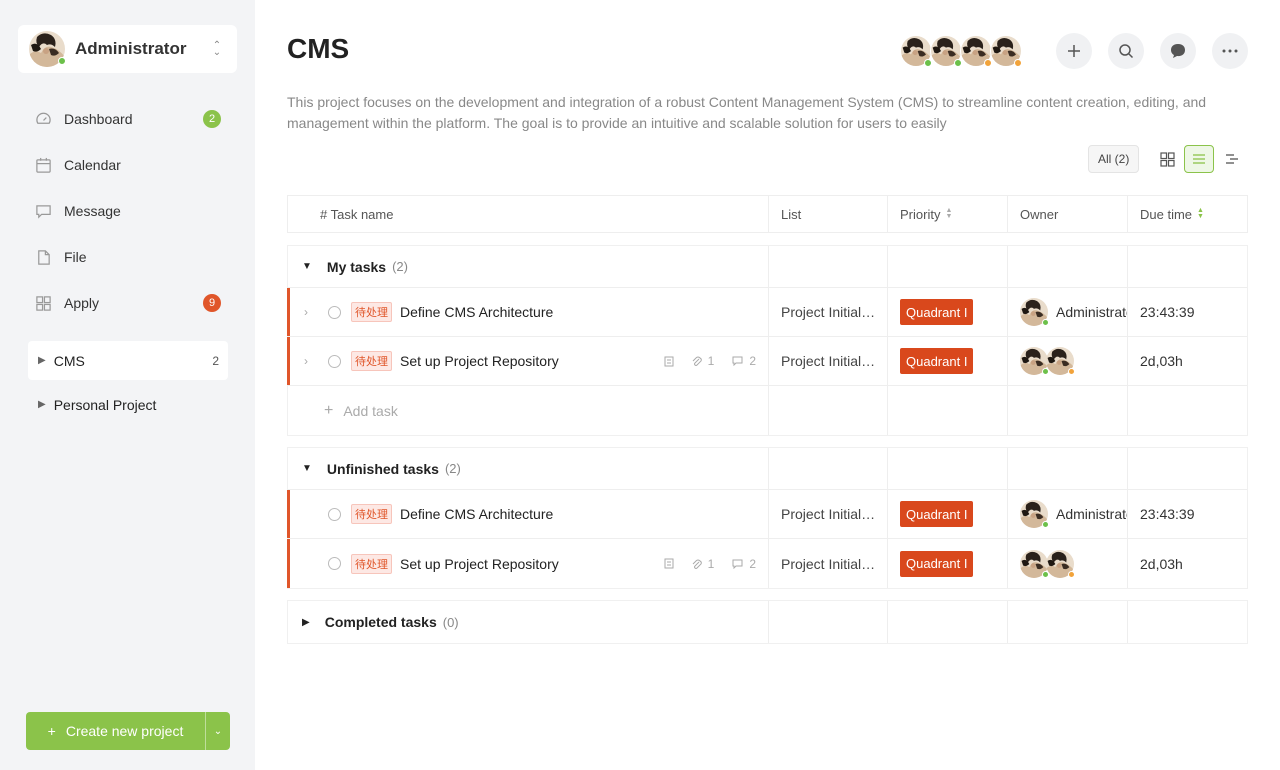 The image size is (1280, 770). I want to click on gantt-view-button, so click(1232, 159).